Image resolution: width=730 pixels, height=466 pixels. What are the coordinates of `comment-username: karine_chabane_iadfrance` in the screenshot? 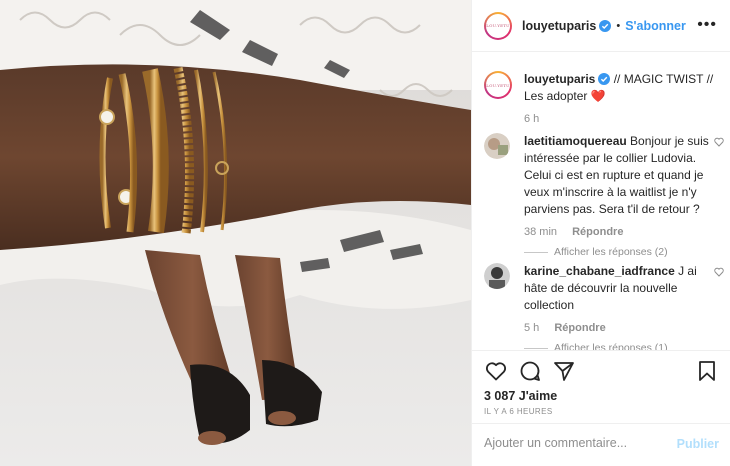 It's located at (599, 271).